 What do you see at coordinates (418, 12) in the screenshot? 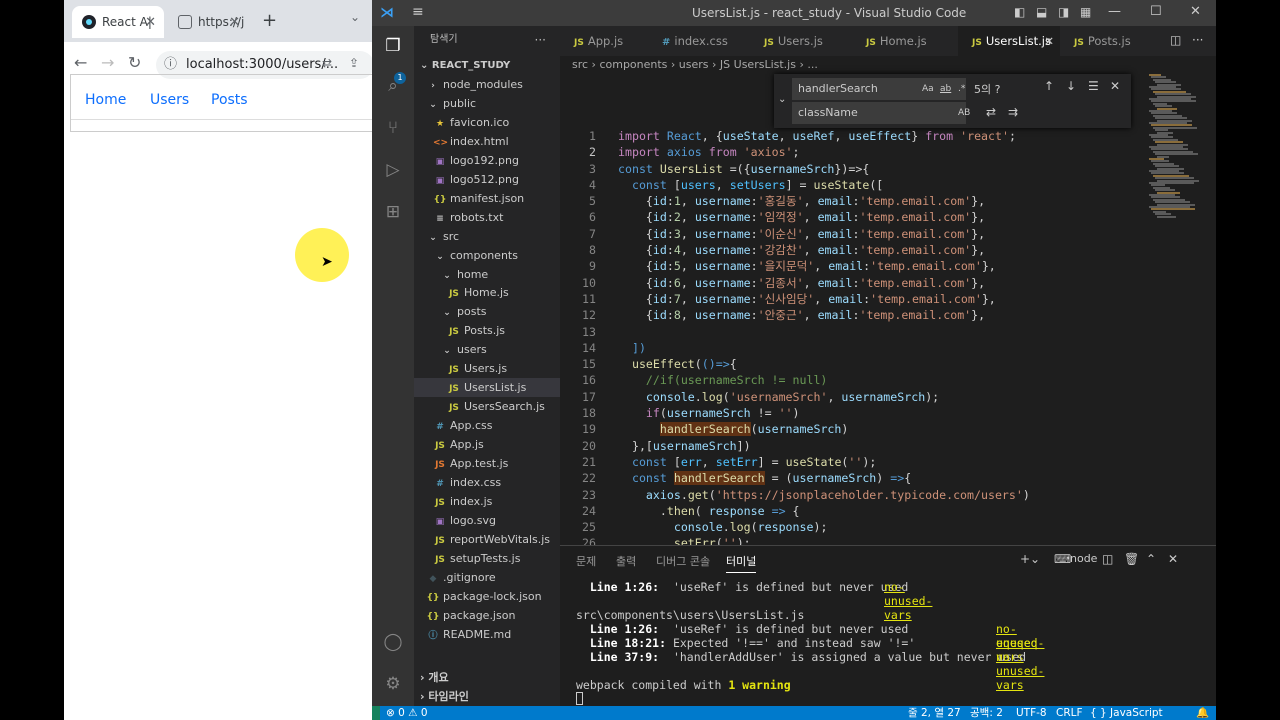
I see `menu-icon: ≡` at bounding box center [418, 12].